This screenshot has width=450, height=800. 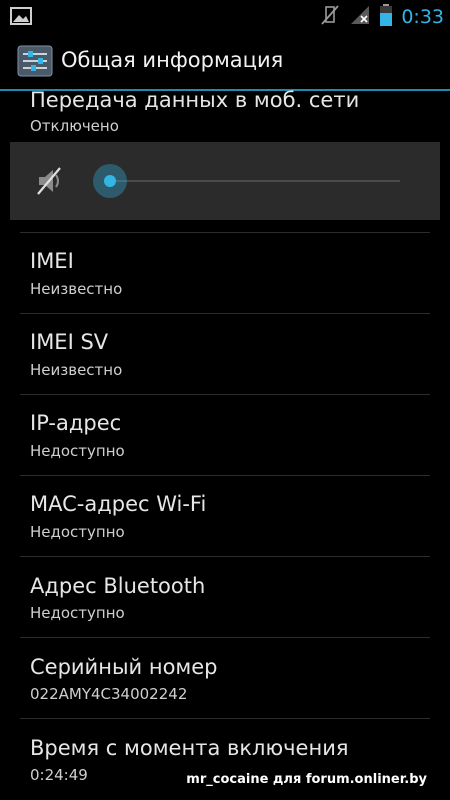 I want to click on list-item: IMEI Неизвестно, so click(x=225, y=273).